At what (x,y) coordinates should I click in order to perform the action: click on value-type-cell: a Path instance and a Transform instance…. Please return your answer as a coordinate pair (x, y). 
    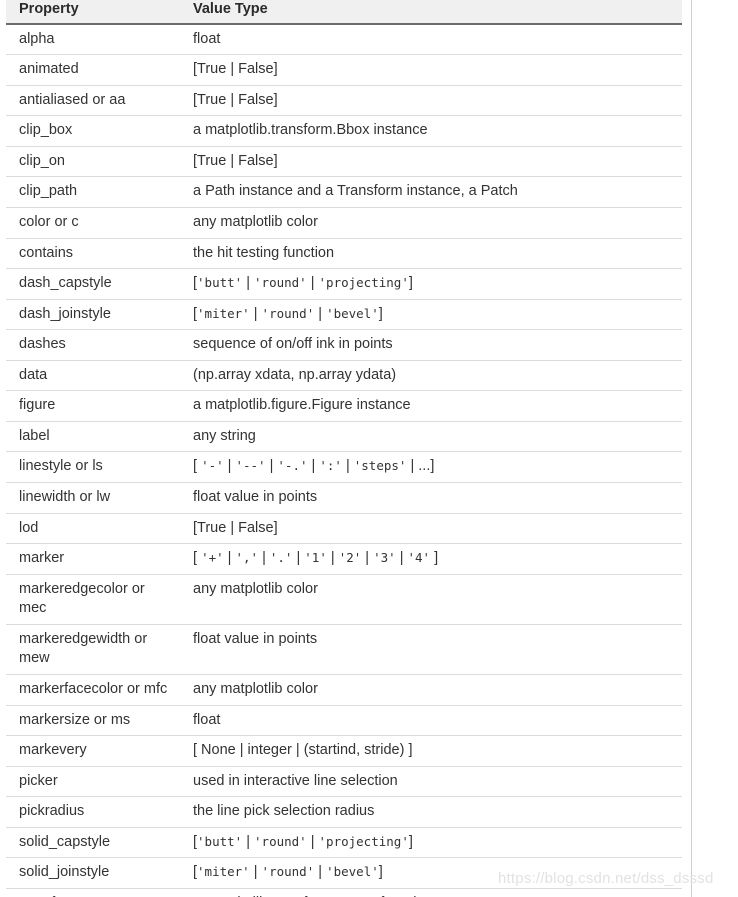
    Looking at the image, I should click on (431, 192).